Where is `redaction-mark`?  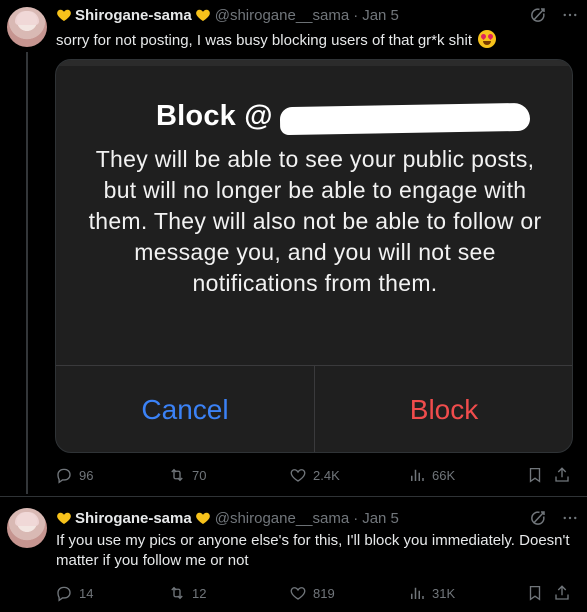
redaction-mark is located at coordinates (405, 119).